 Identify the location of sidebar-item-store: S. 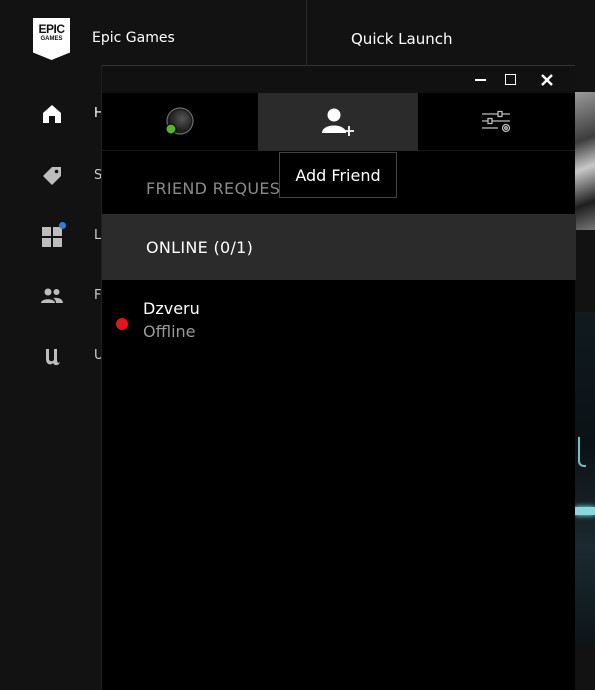
(71, 179).